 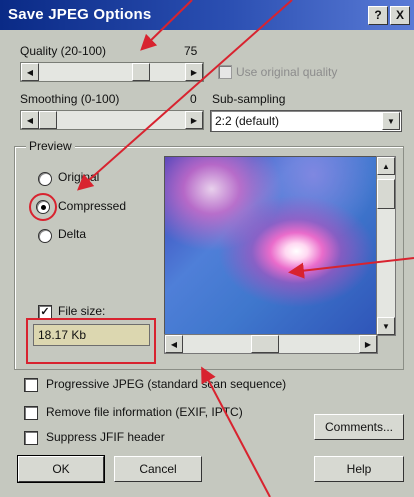 What do you see at coordinates (351, 268) in the screenshot?
I see `arrow-to-preview-icon` at bounding box center [351, 268].